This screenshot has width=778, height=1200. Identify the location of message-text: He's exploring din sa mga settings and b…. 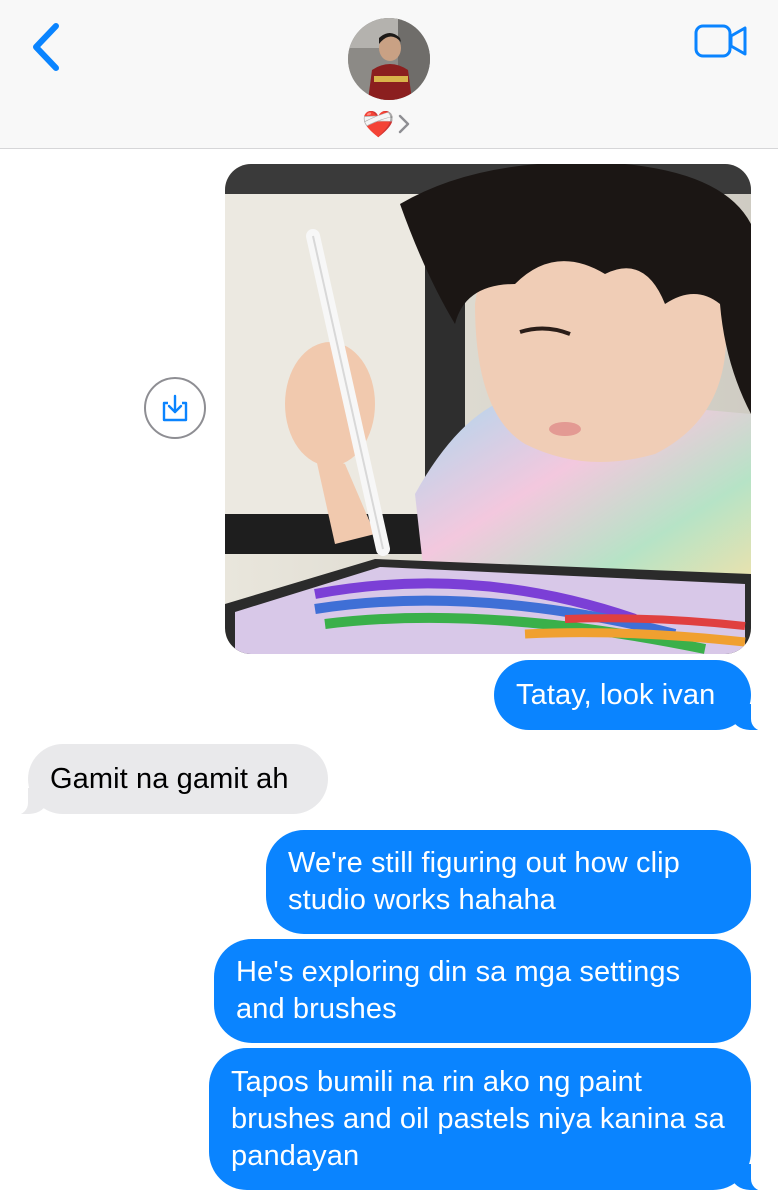
(458, 990).